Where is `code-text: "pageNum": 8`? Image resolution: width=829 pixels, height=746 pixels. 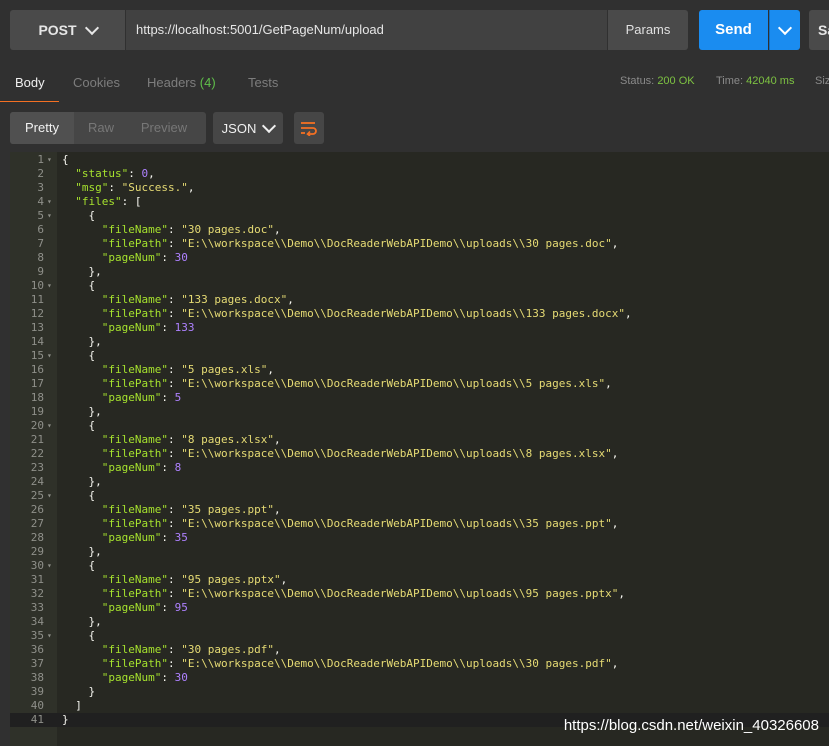 code-text: "pageNum": 8 is located at coordinates (141, 467).